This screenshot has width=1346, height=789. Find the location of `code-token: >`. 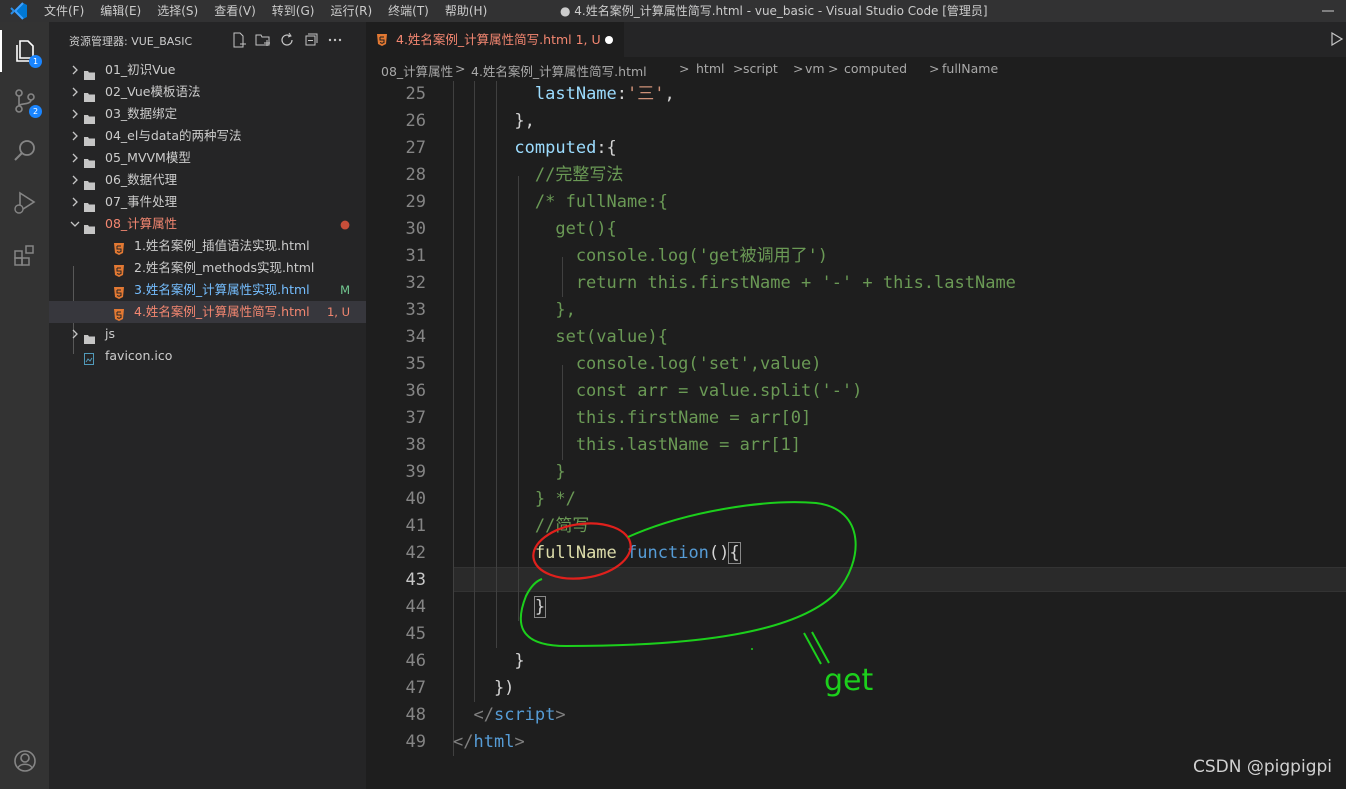

code-token: > is located at coordinates (560, 715).